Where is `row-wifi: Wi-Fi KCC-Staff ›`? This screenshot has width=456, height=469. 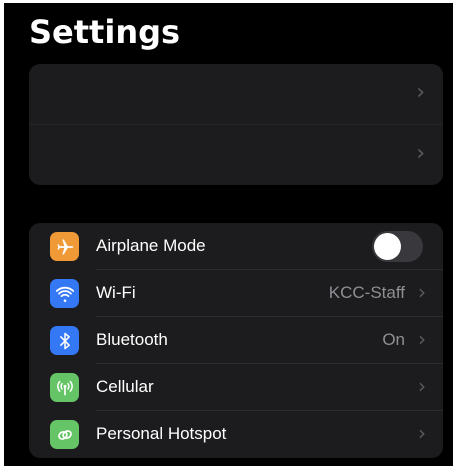
row-wifi: Wi-Fi KCC-Staff › is located at coordinates (236, 293).